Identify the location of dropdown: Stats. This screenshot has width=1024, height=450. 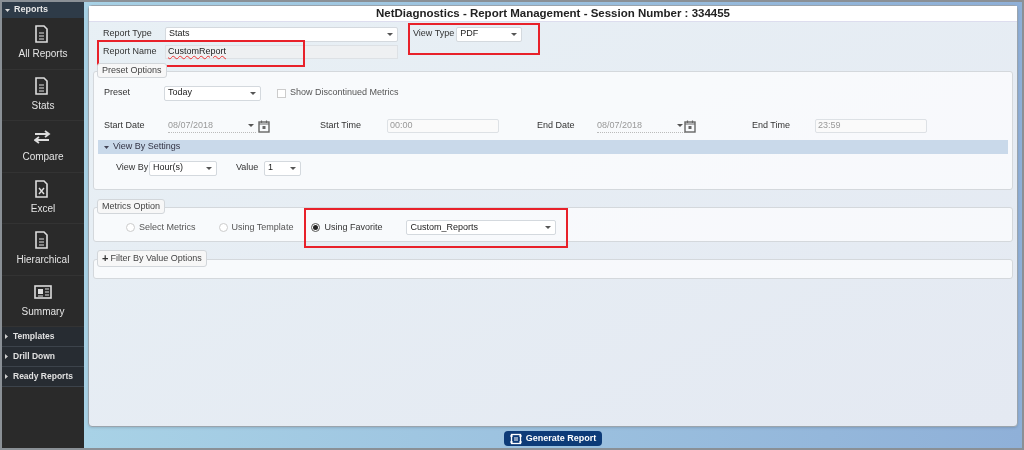
(281, 34).